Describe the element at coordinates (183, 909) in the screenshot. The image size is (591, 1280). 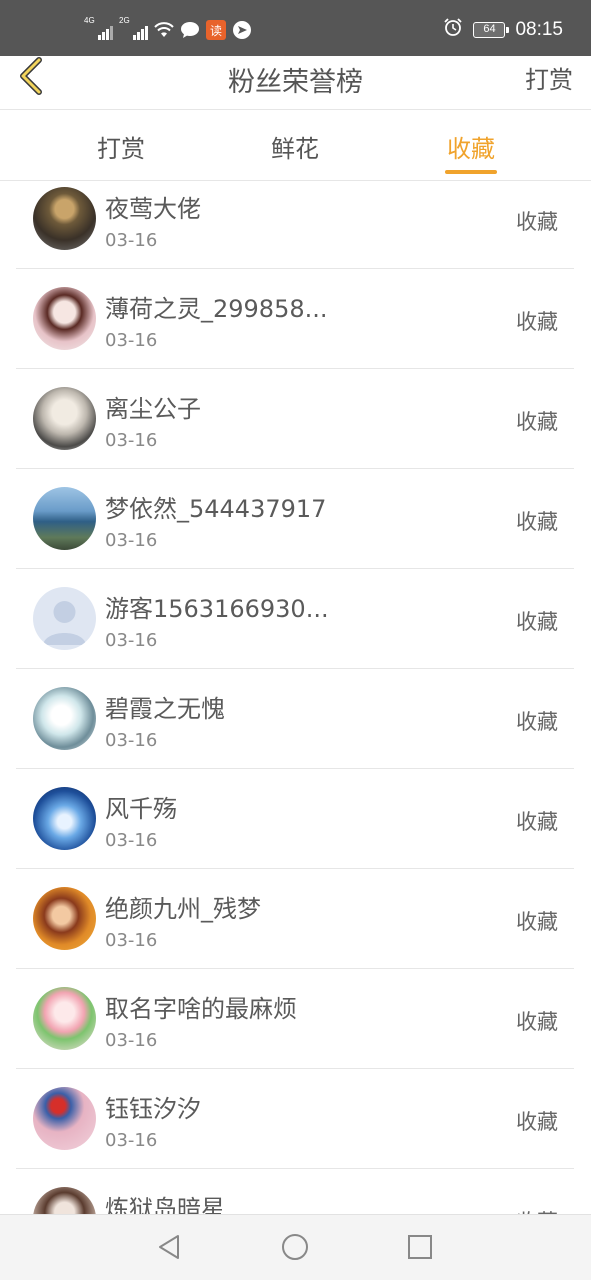
I see `fan-name: 绝颜九州_残梦` at that location.